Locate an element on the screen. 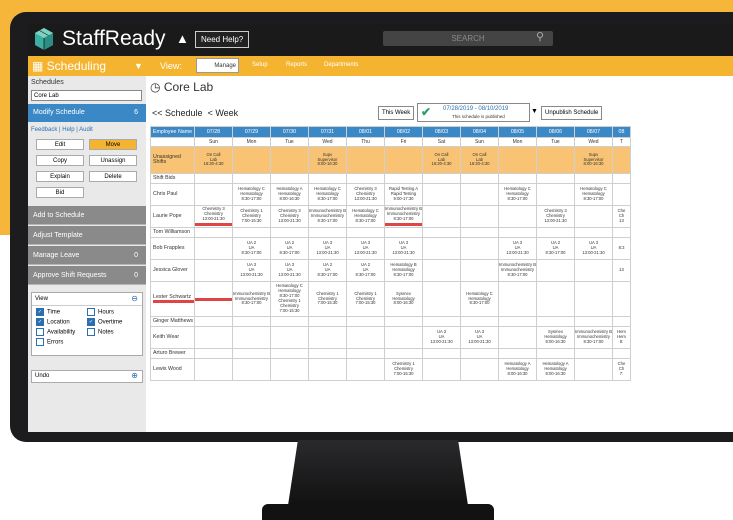 The width and height of the screenshot is (733, 520). need-help-button: Need Help? is located at coordinates (222, 39).